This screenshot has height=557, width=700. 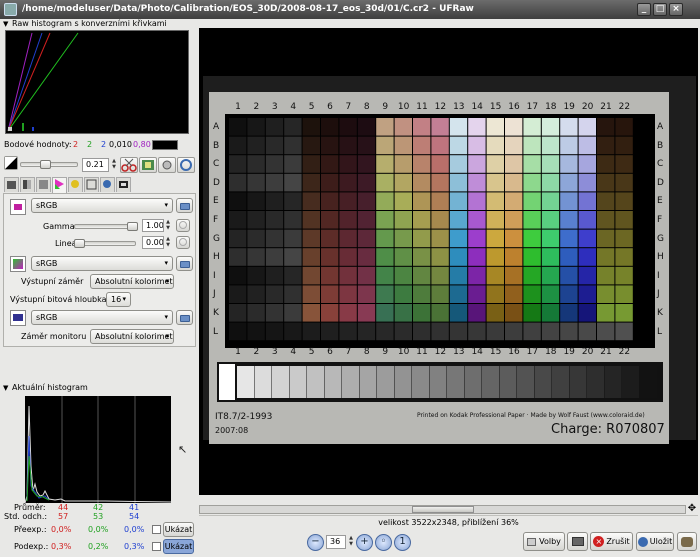 I want to click on target-label-1: IT8.7/2-1993, so click(x=244, y=417).